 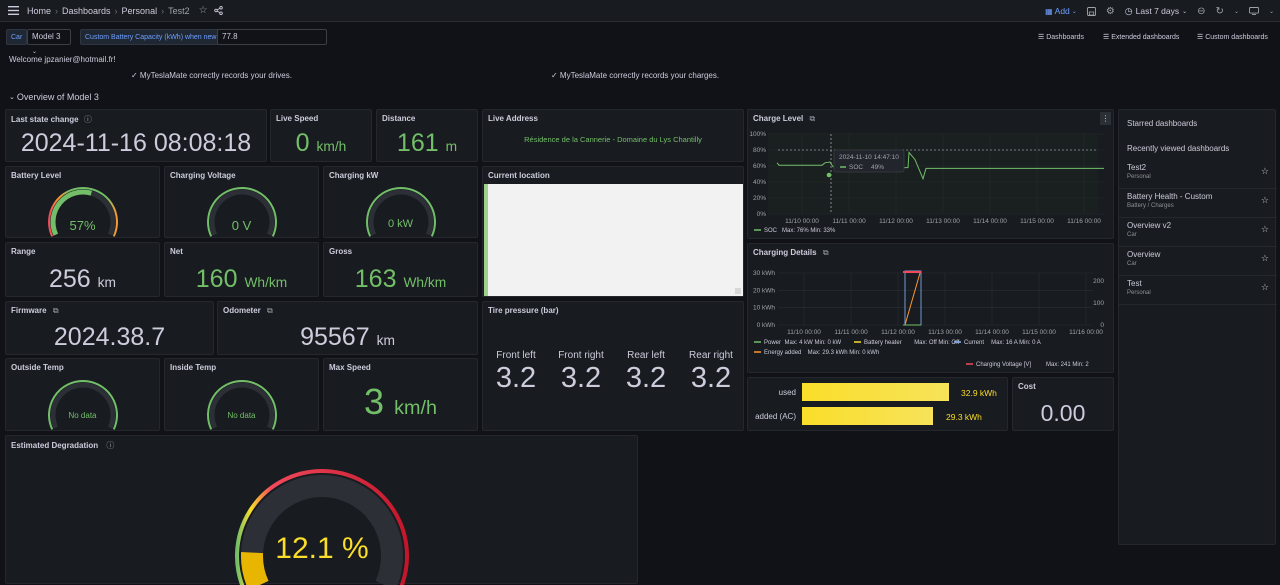 What do you see at coordinates (46, 36) in the screenshot?
I see `car-select-value: Model 3` at bounding box center [46, 36].